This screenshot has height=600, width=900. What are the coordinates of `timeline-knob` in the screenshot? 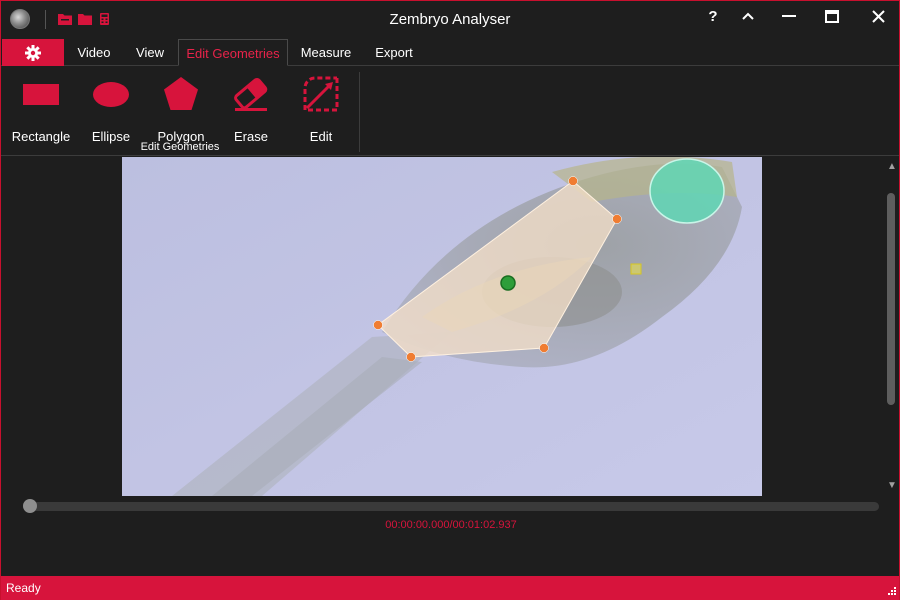 It's located at (30, 506).